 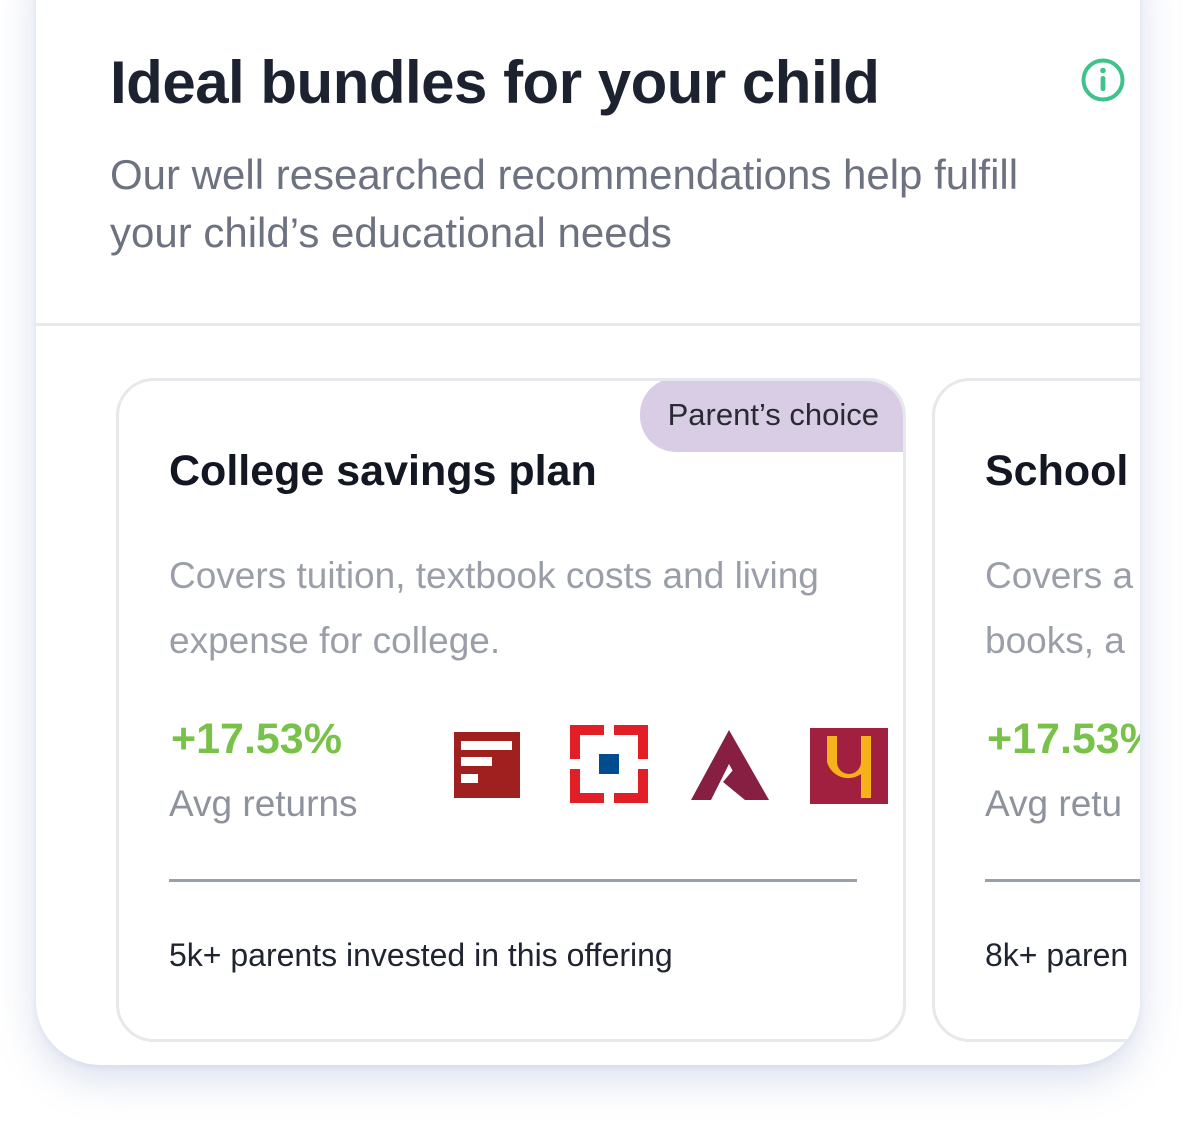 What do you see at coordinates (495, 82) in the screenshot?
I see `section-title: Ideal bundles for your child` at bounding box center [495, 82].